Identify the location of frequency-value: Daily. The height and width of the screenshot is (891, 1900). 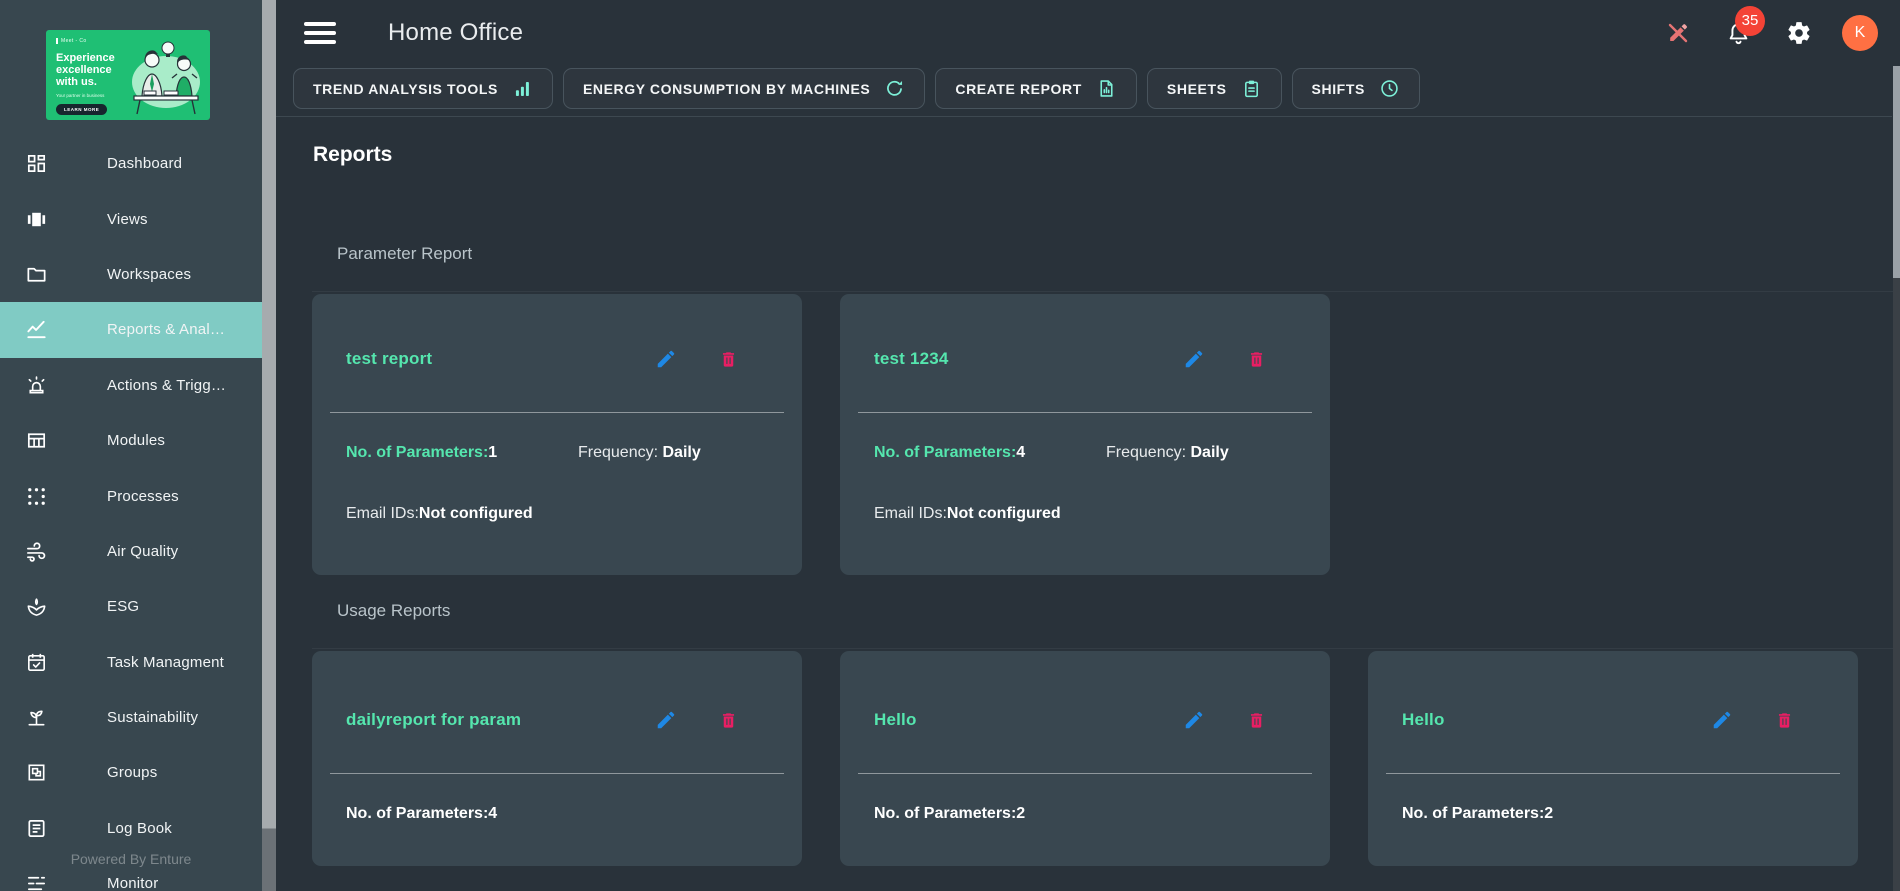
(681, 452).